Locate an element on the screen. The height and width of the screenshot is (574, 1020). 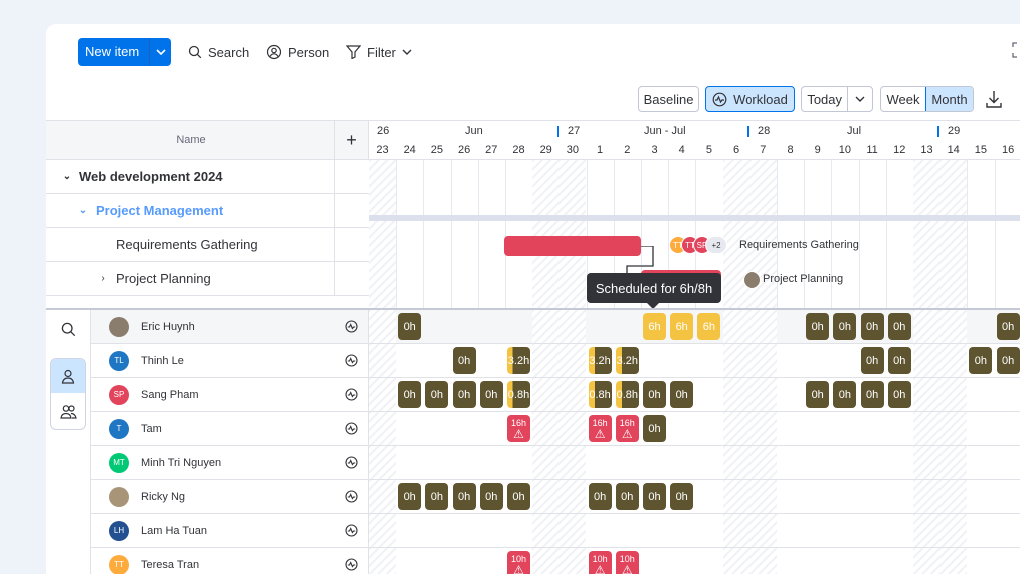
month-label: Jun is located at coordinates (474, 131).